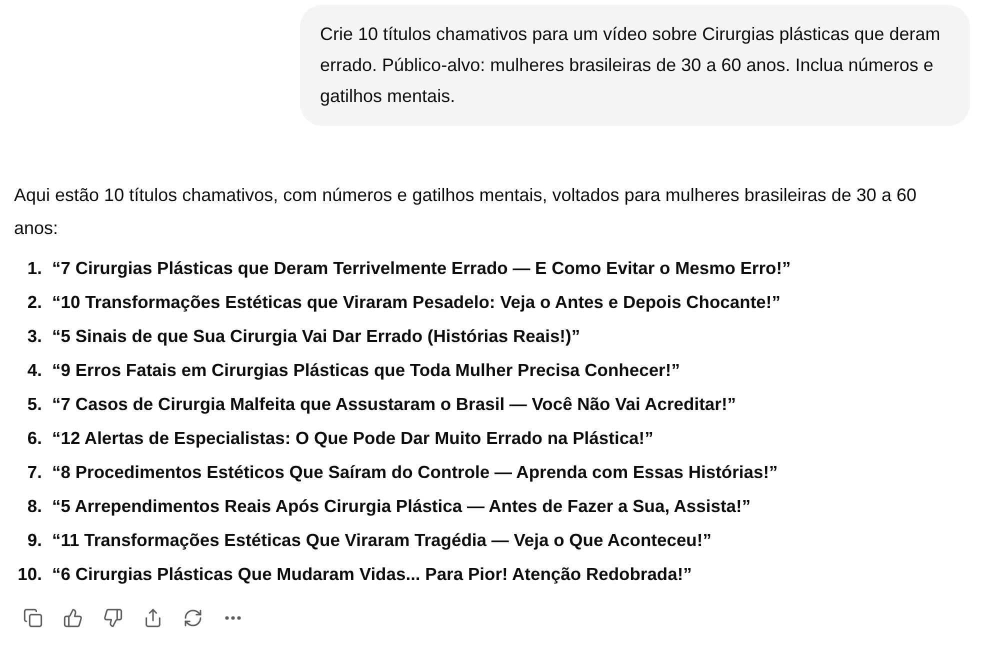 The height and width of the screenshot is (646, 984). Describe the element at coordinates (415, 472) in the screenshot. I see `list-item-text: “8 Procedimentos Estéticos Que Saíram do Controle — Aprenda com Essas Histórias!”` at that location.